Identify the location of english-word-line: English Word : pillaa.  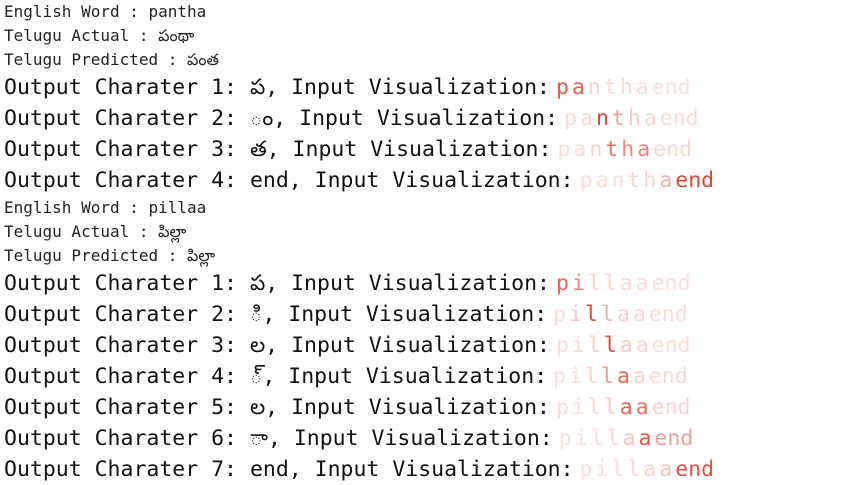
(105, 207).